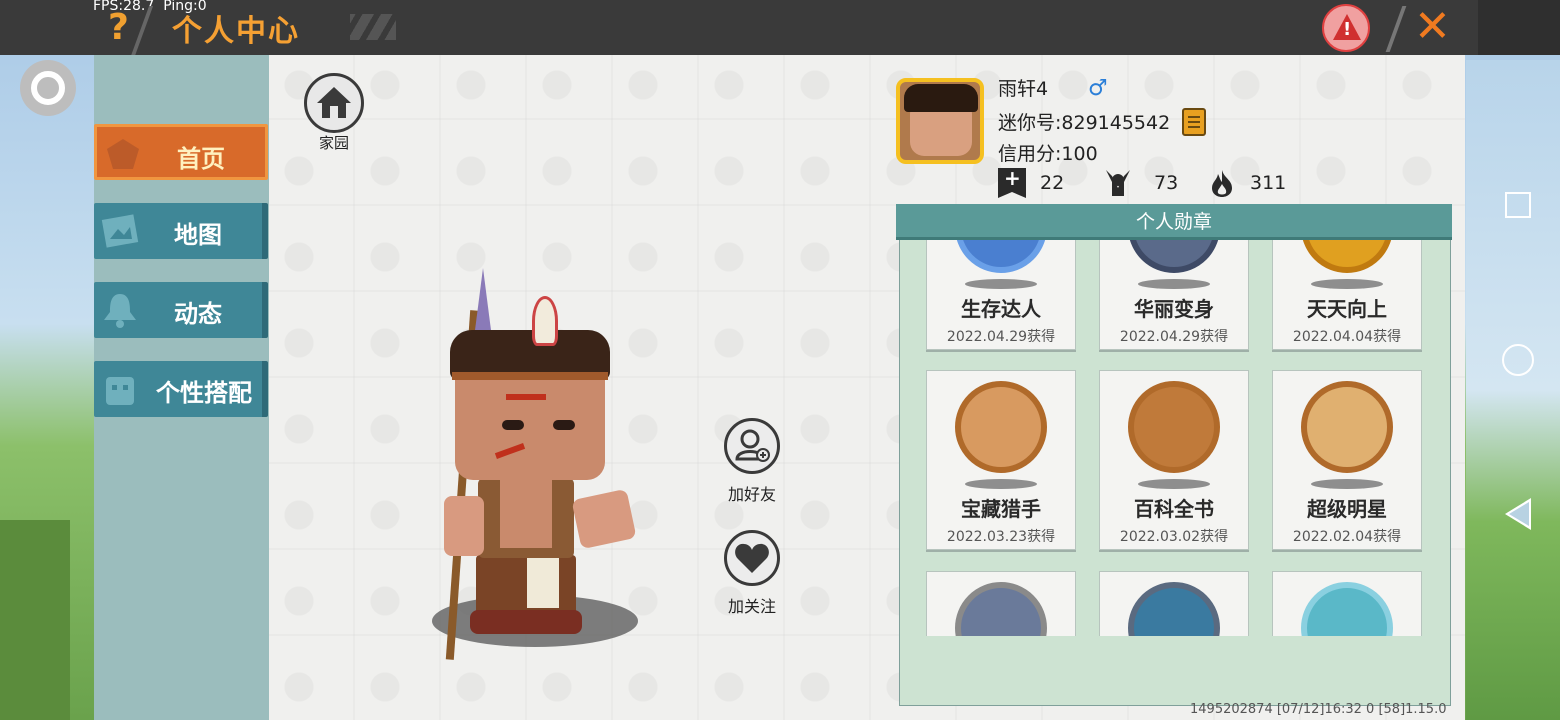 The height and width of the screenshot is (720, 1560). I want to click on character-chest, so click(526, 513).